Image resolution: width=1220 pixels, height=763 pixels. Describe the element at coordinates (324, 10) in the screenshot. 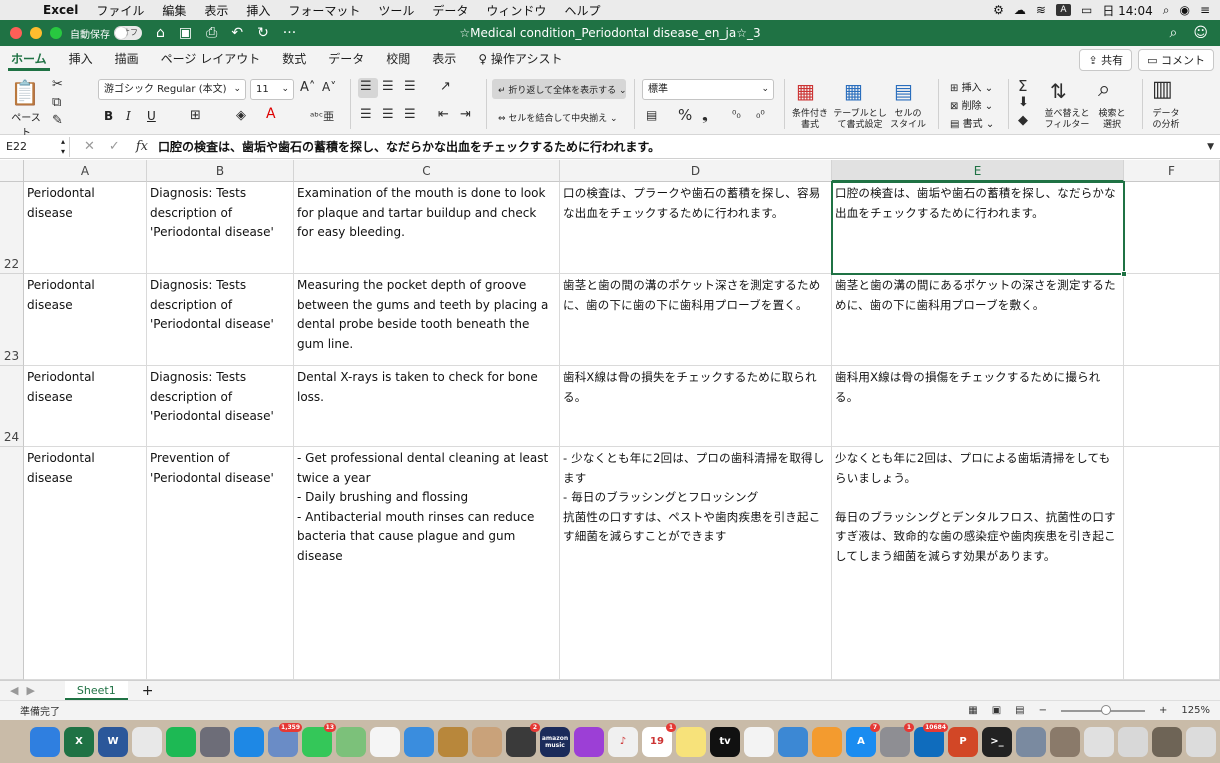

I see `menu-format: フォーマット` at that location.